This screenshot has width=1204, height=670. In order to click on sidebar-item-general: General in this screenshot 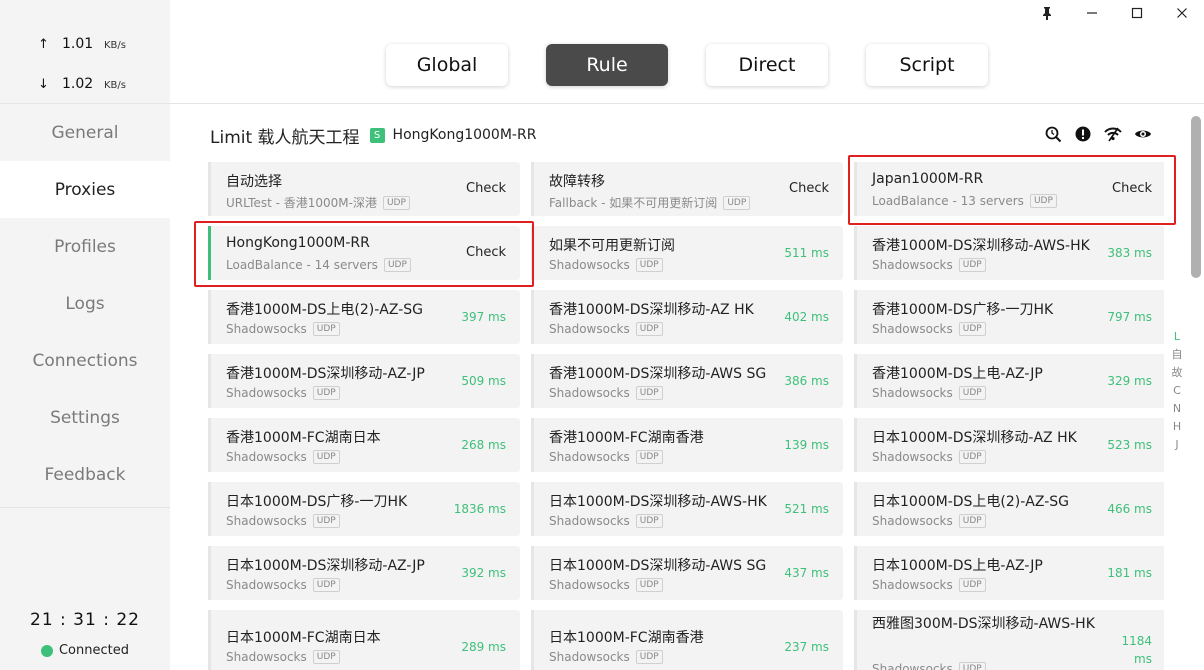, I will do `click(85, 132)`.